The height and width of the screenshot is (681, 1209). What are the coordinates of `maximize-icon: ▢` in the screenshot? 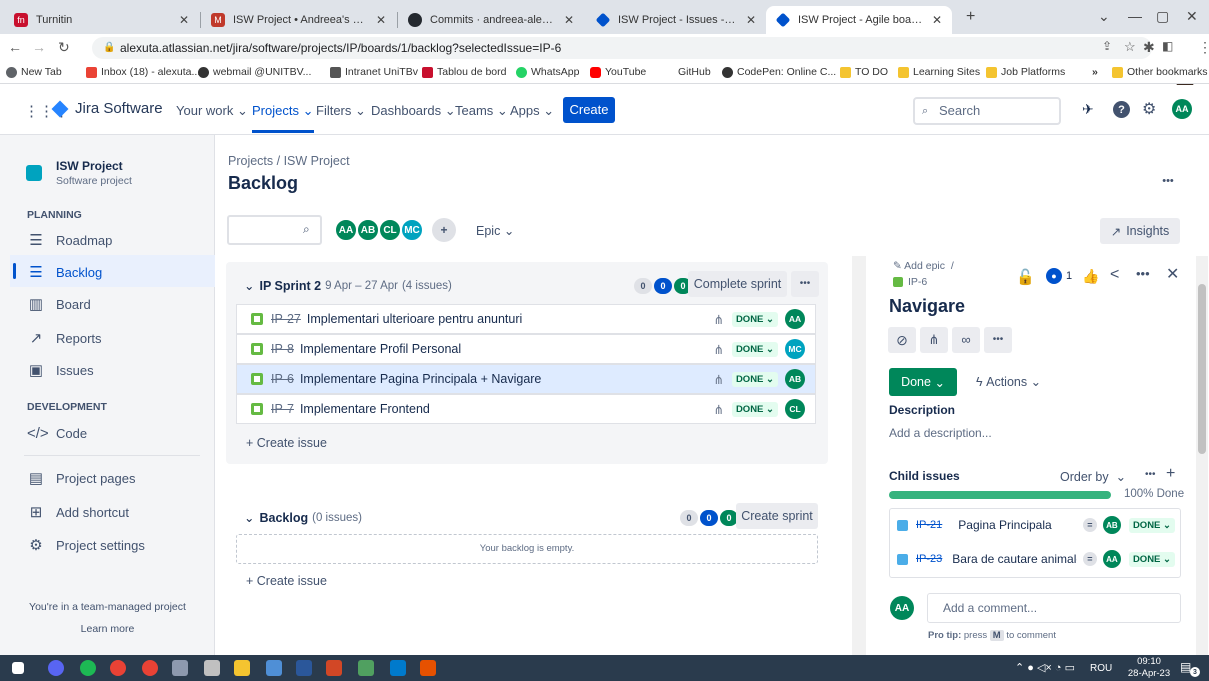 It's located at (1162, 16).